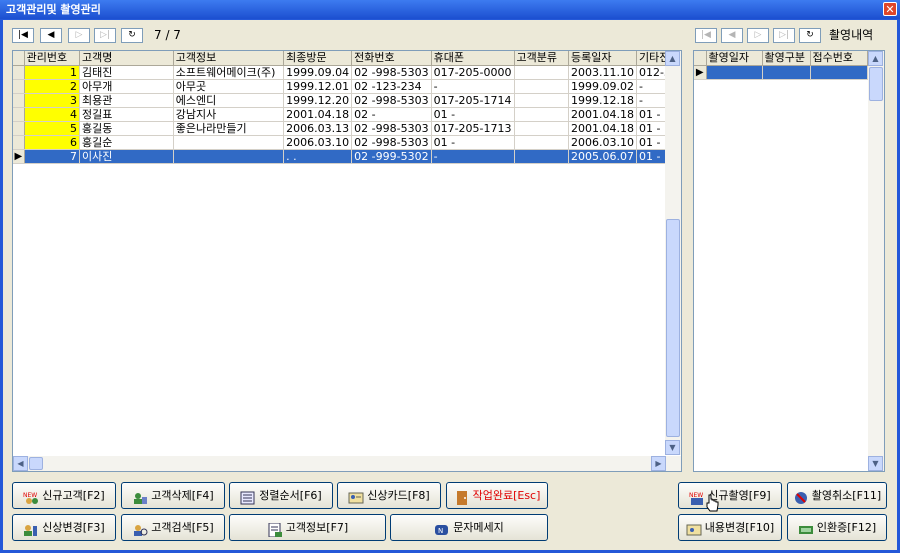  Describe the element at coordinates (126, 142) in the screenshot. I see `table-cell: 홍길순` at that location.